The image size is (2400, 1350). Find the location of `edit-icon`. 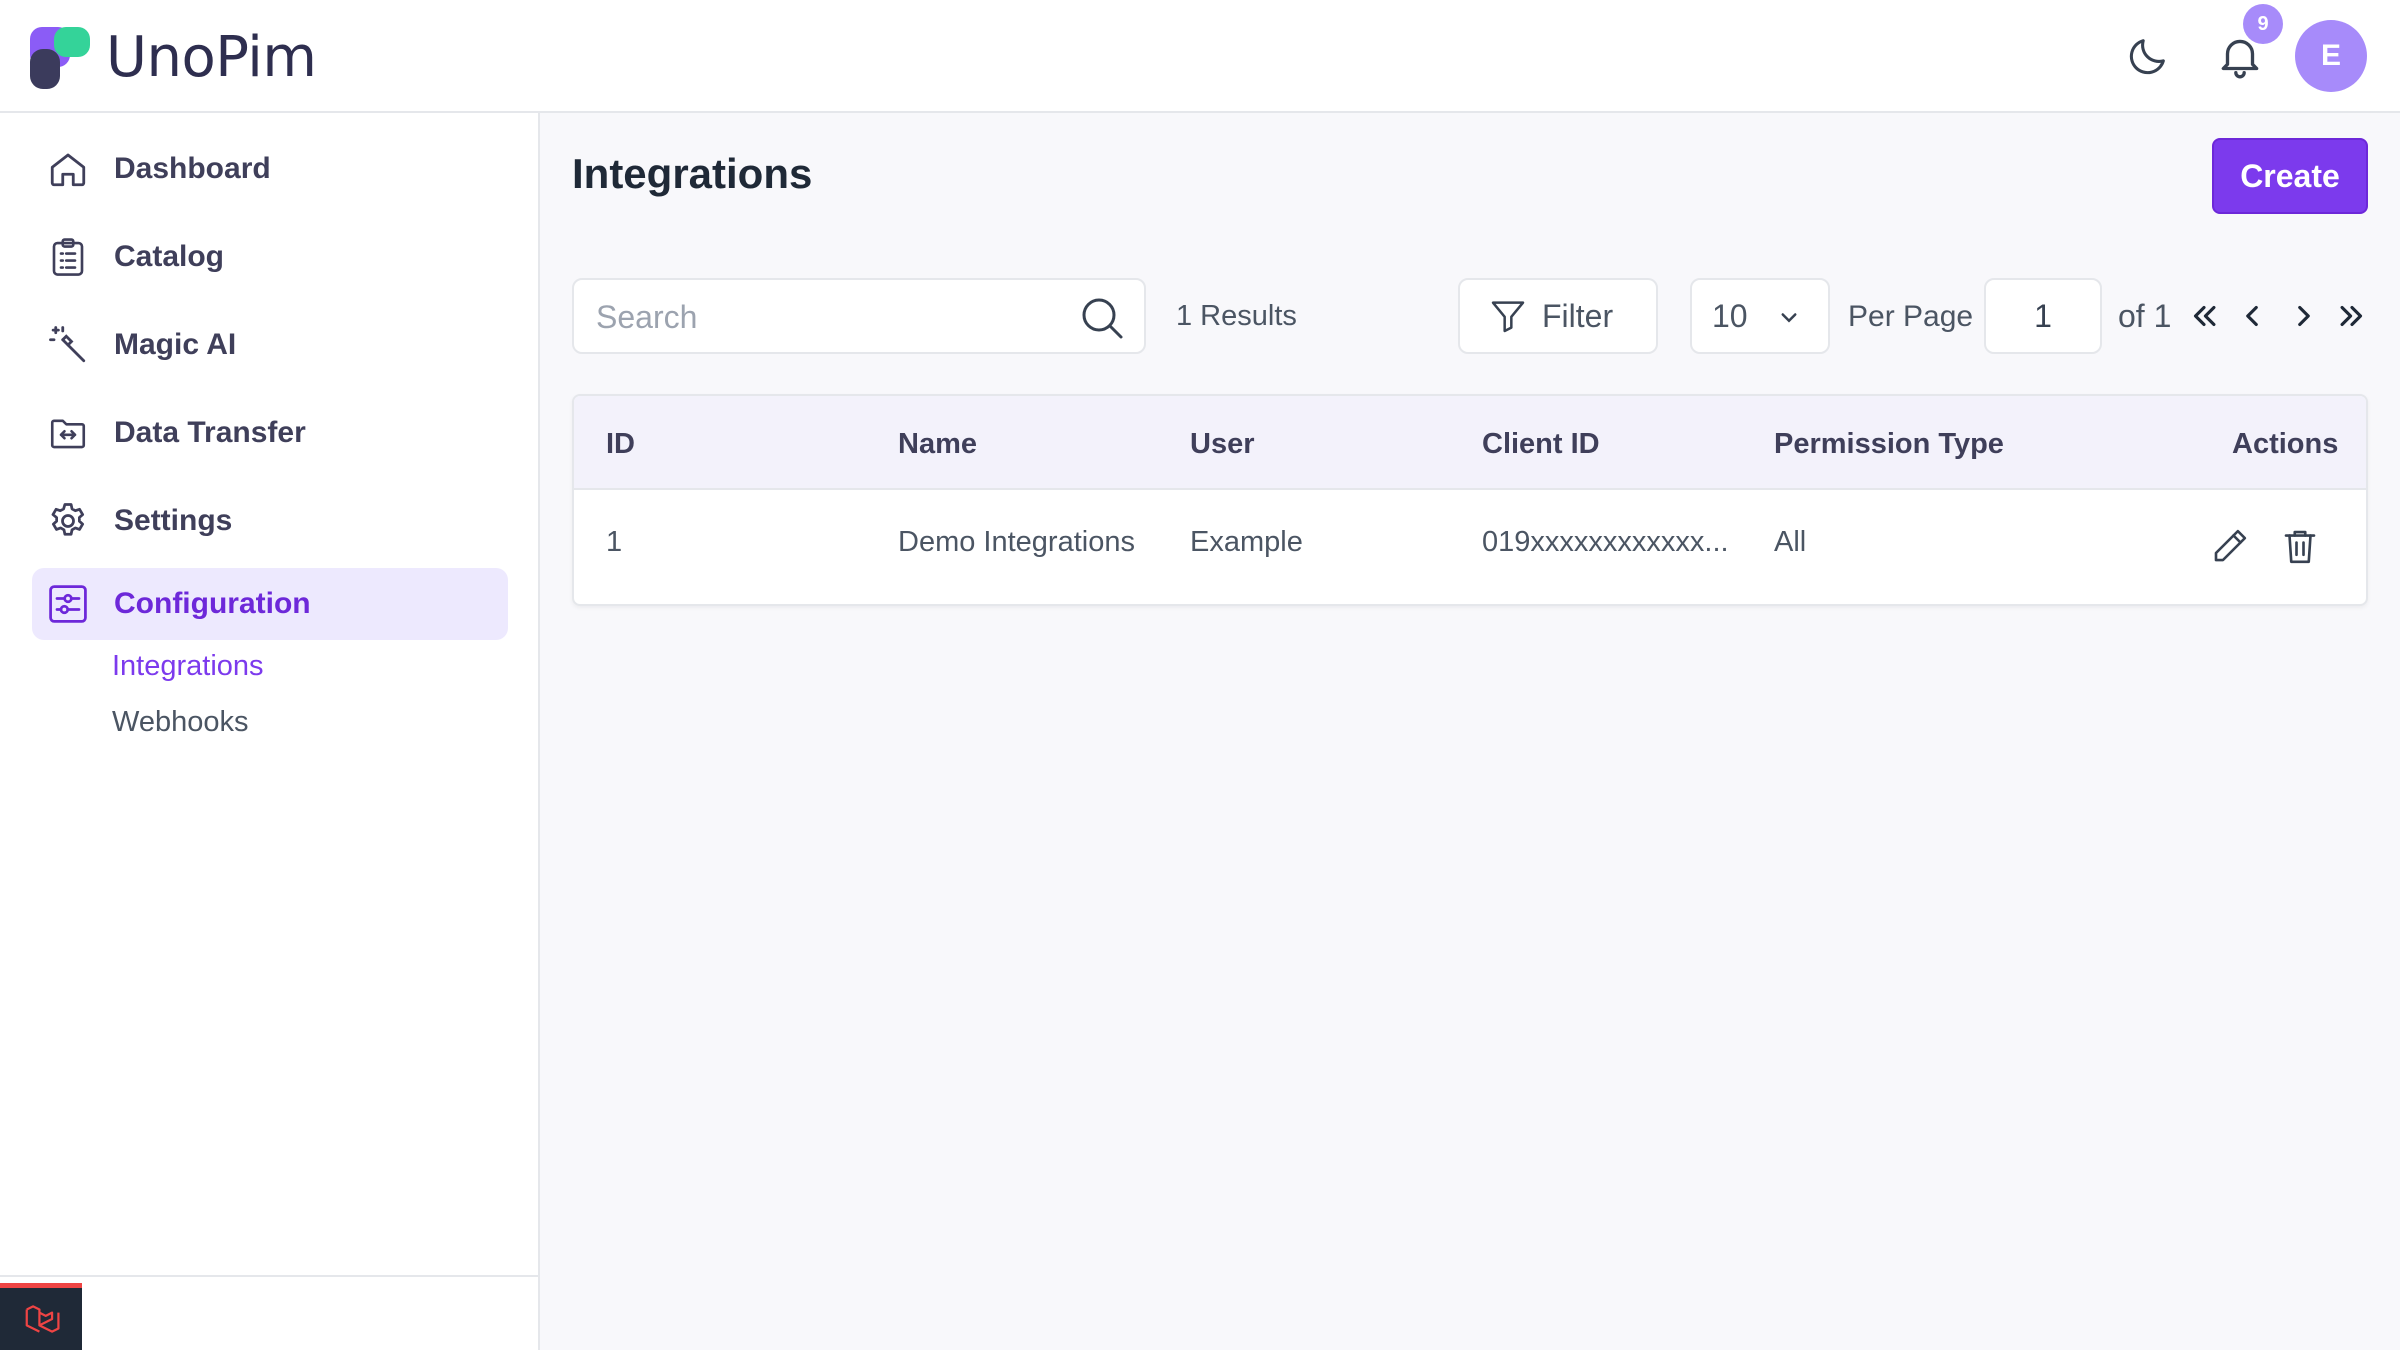

edit-icon is located at coordinates (2230, 546).